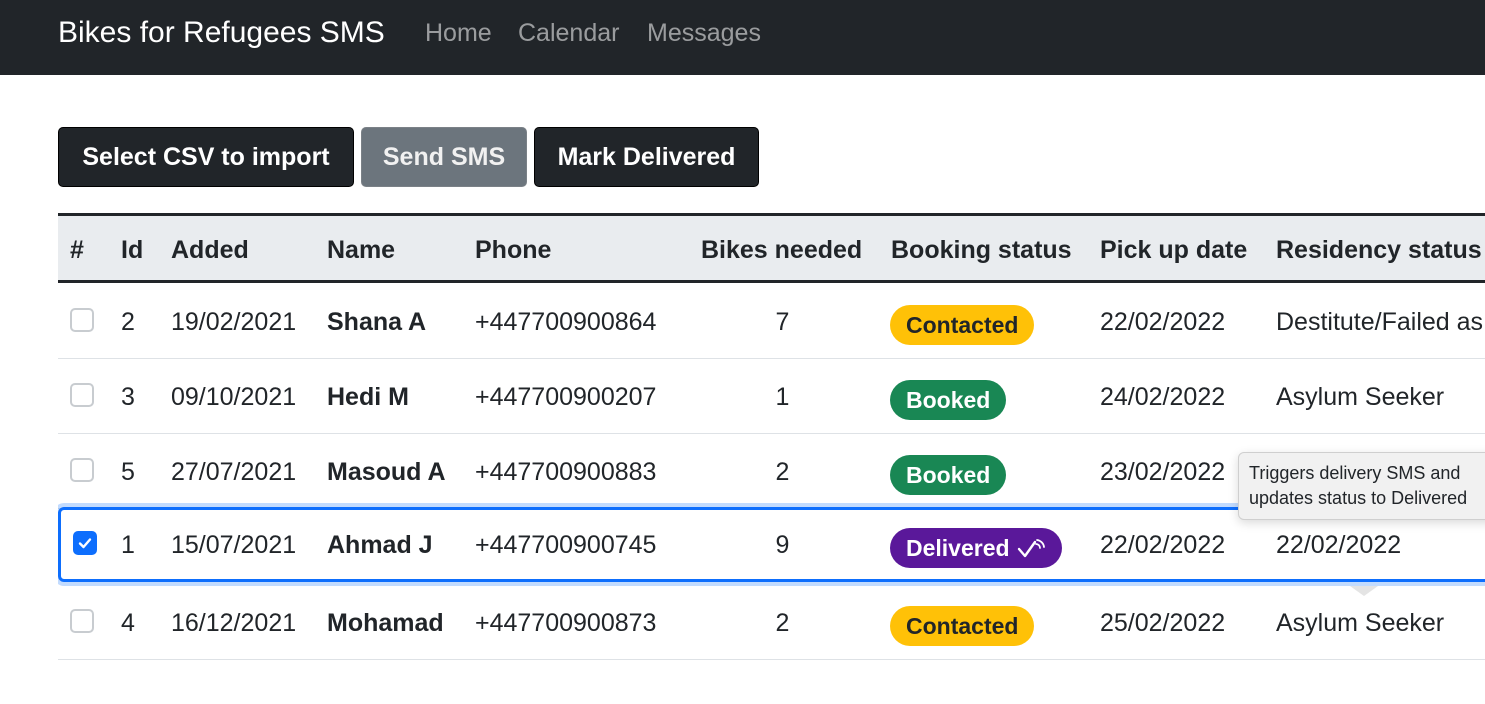  I want to click on cell-added: 16/12/2021, so click(234, 623).